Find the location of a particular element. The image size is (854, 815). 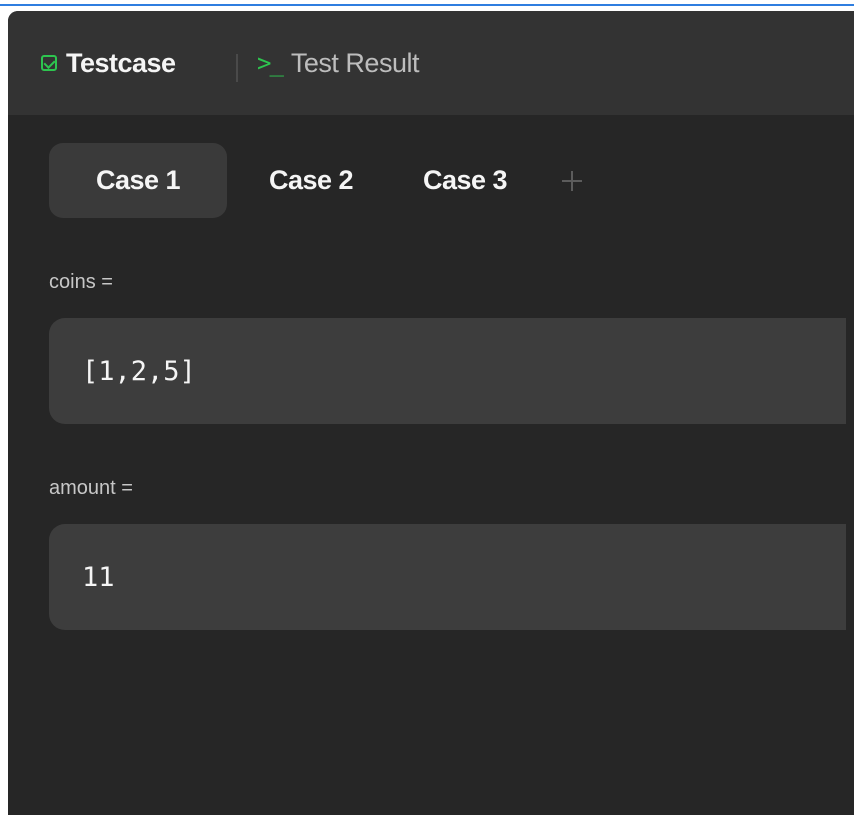

checkbox-icon is located at coordinates (49, 63).